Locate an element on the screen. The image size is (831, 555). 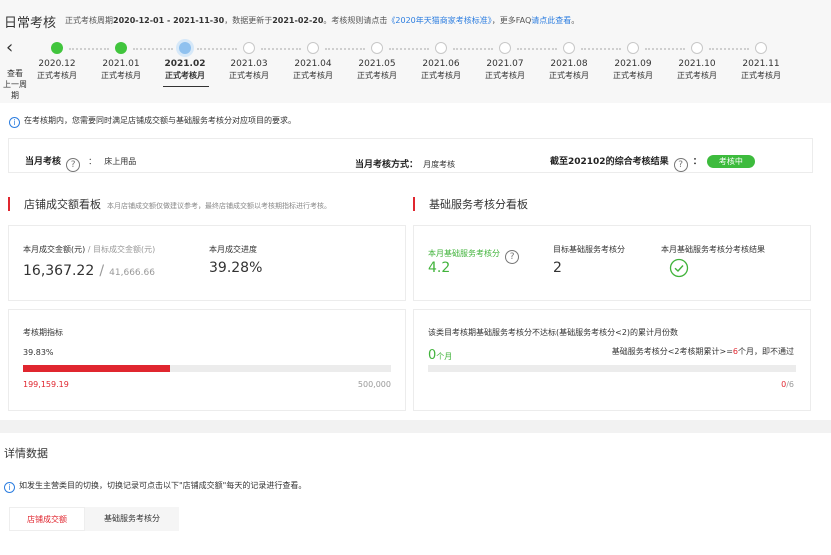
service-score-label: 本月基础服务考核分 is located at coordinates (464, 253).